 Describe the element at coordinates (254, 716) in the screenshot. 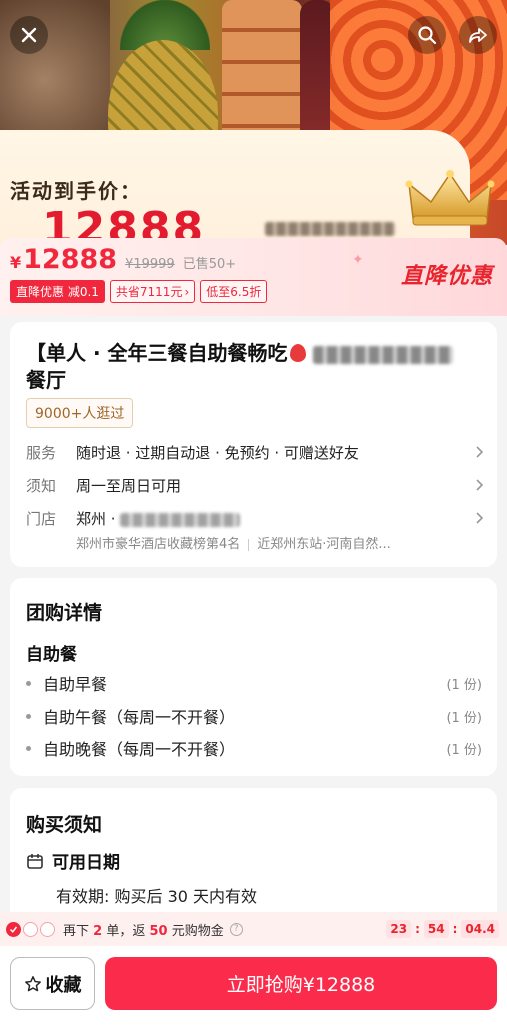

I see `list-item: 自助午餐（每周一不开餐） (1 份)` at that location.